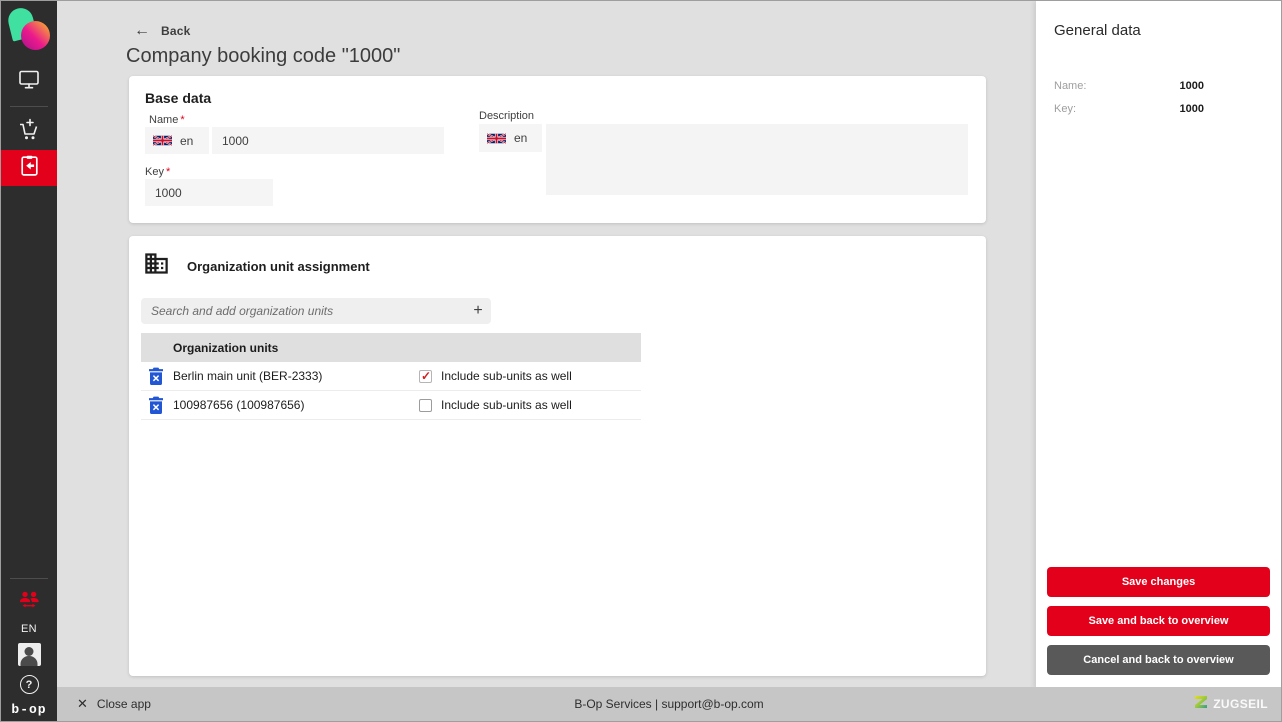  I want to click on close-icon: ✕, so click(82, 703).